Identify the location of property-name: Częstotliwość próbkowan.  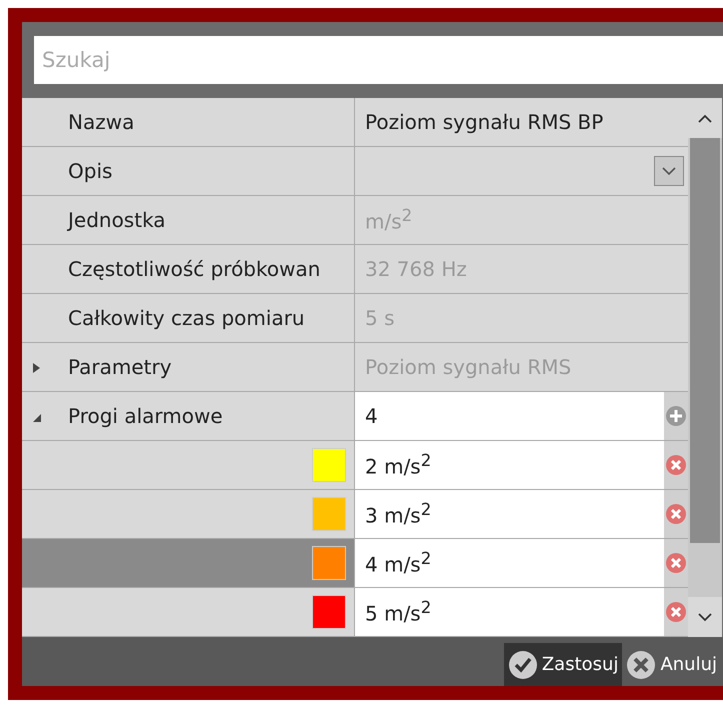
(194, 269).